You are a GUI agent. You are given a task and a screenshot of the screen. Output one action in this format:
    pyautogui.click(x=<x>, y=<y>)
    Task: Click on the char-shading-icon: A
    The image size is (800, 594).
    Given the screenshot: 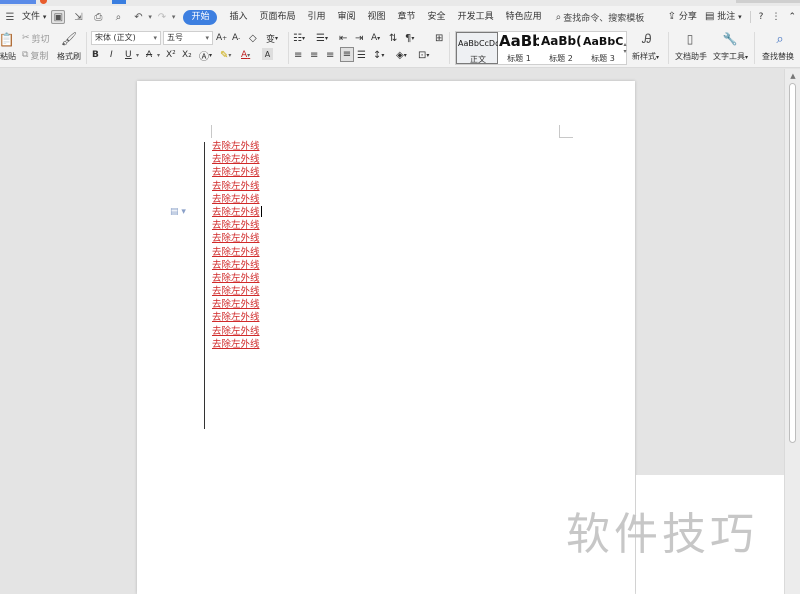 What is the action you would take?
    pyautogui.click(x=267, y=54)
    